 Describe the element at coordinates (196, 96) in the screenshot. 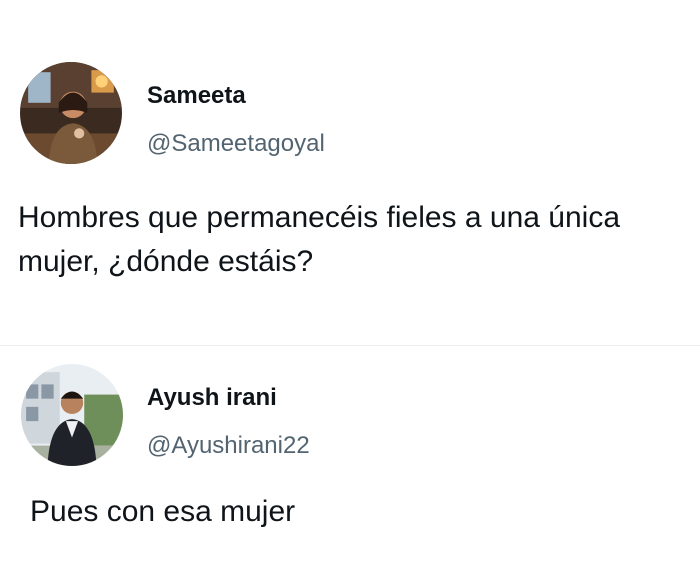

I see `display-name: Sameeta` at that location.